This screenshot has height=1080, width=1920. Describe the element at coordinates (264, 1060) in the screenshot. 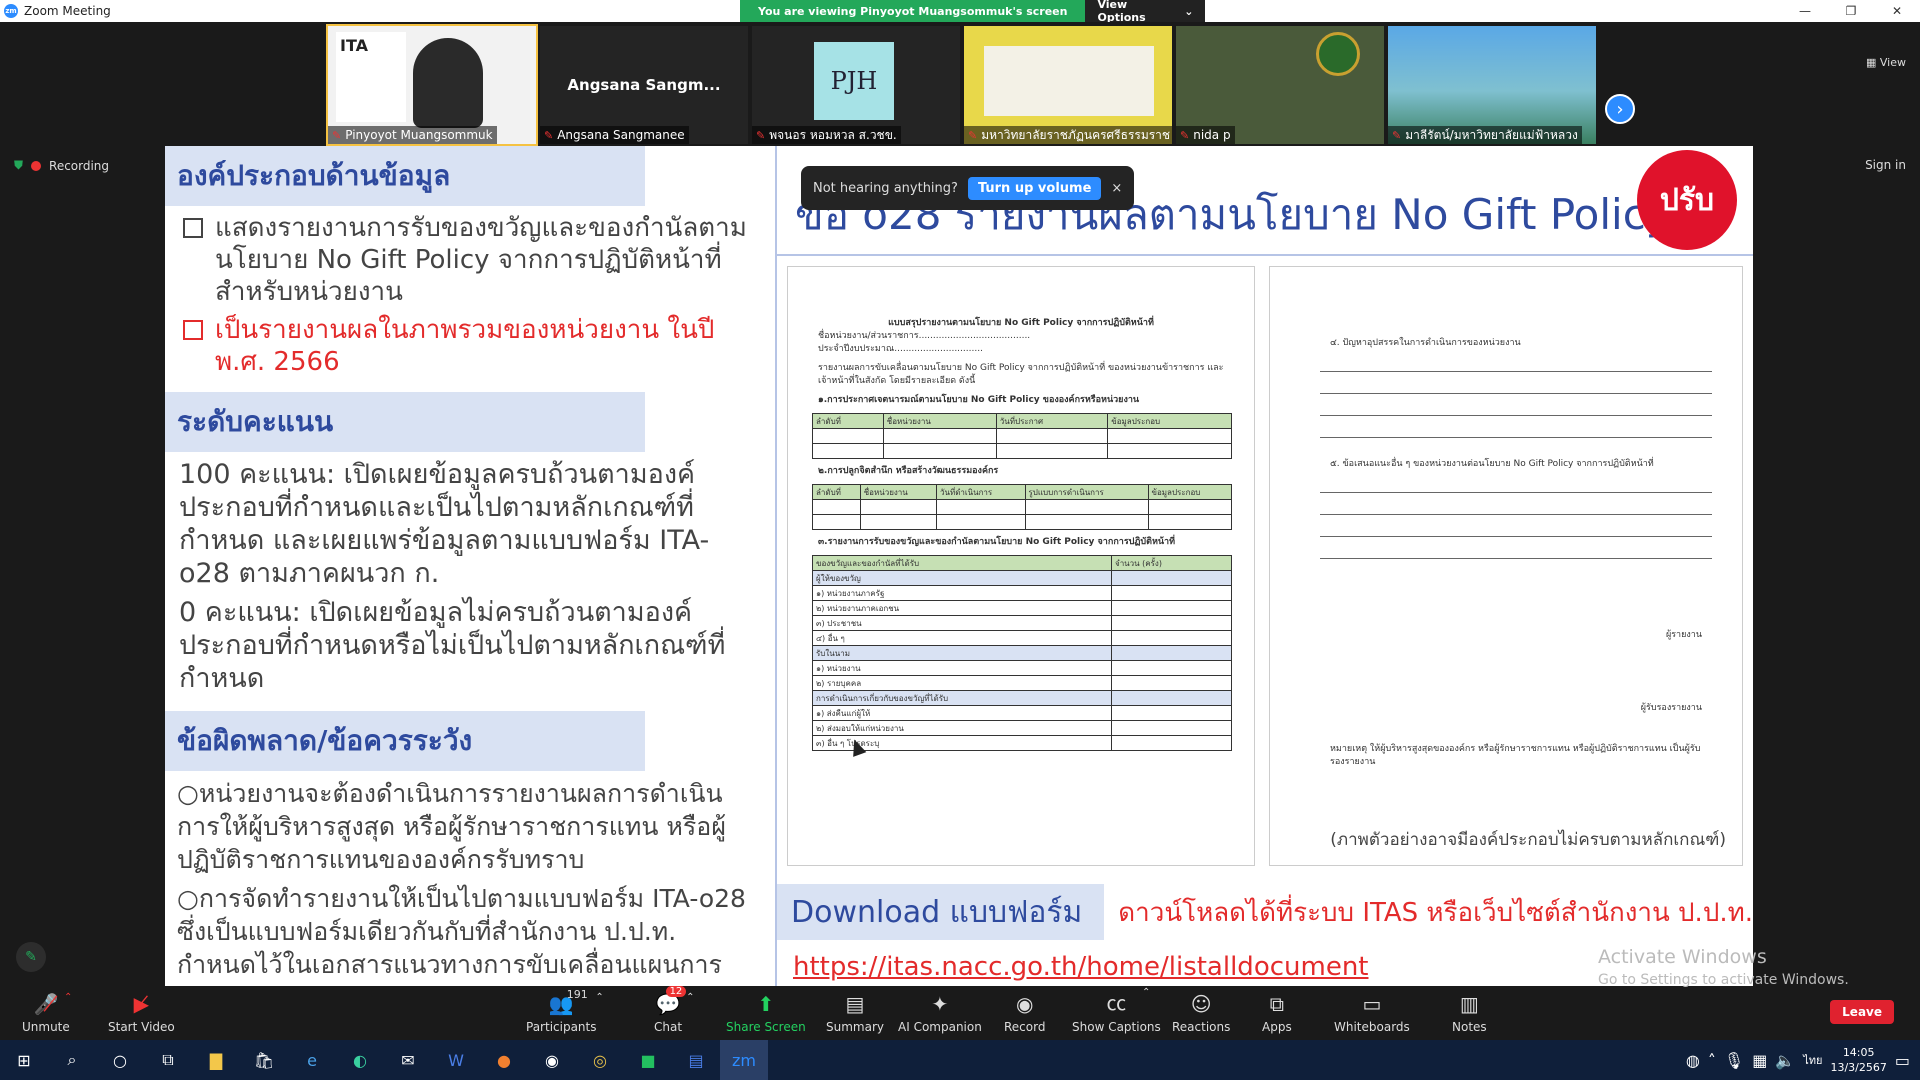

I see `store-icon: 🛍` at that location.